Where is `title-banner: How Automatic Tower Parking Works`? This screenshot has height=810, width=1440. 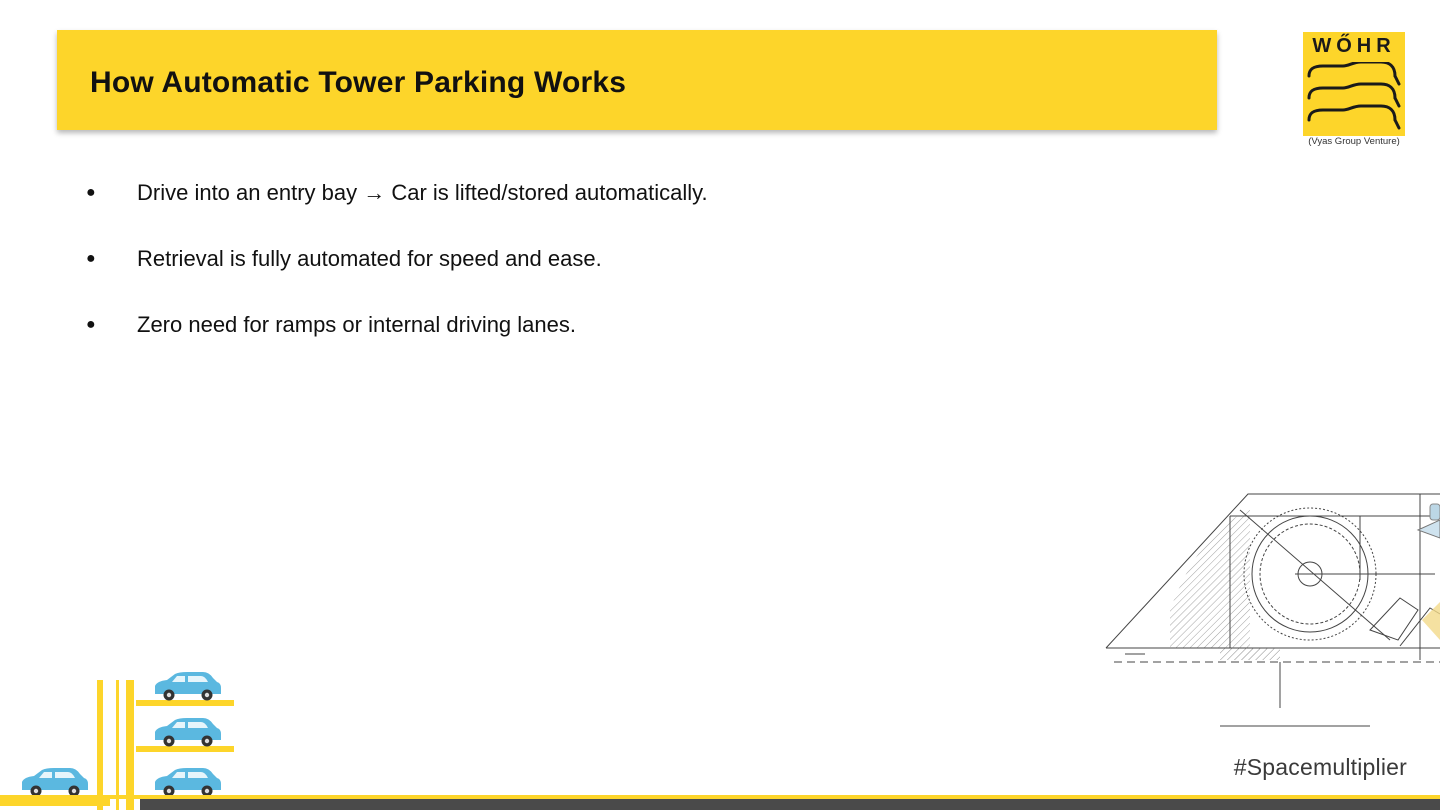
title-banner: How Automatic Tower Parking Works is located at coordinates (637, 80).